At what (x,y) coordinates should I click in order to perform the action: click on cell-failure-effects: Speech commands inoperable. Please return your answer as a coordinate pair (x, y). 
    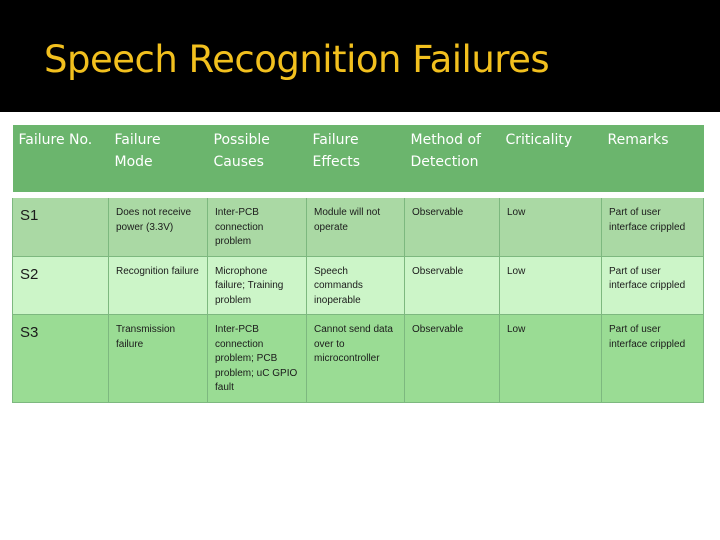
    Looking at the image, I should click on (355, 285).